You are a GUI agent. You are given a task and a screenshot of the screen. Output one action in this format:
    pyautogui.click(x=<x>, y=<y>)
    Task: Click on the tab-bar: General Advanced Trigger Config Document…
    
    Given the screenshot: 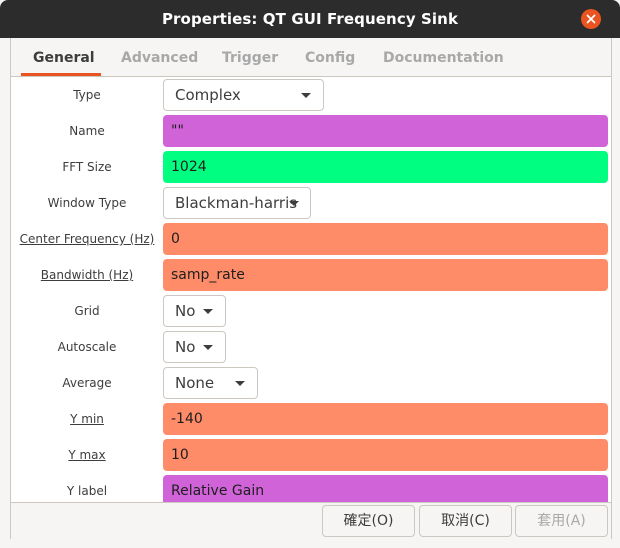 What is the action you would take?
    pyautogui.click(x=311, y=57)
    